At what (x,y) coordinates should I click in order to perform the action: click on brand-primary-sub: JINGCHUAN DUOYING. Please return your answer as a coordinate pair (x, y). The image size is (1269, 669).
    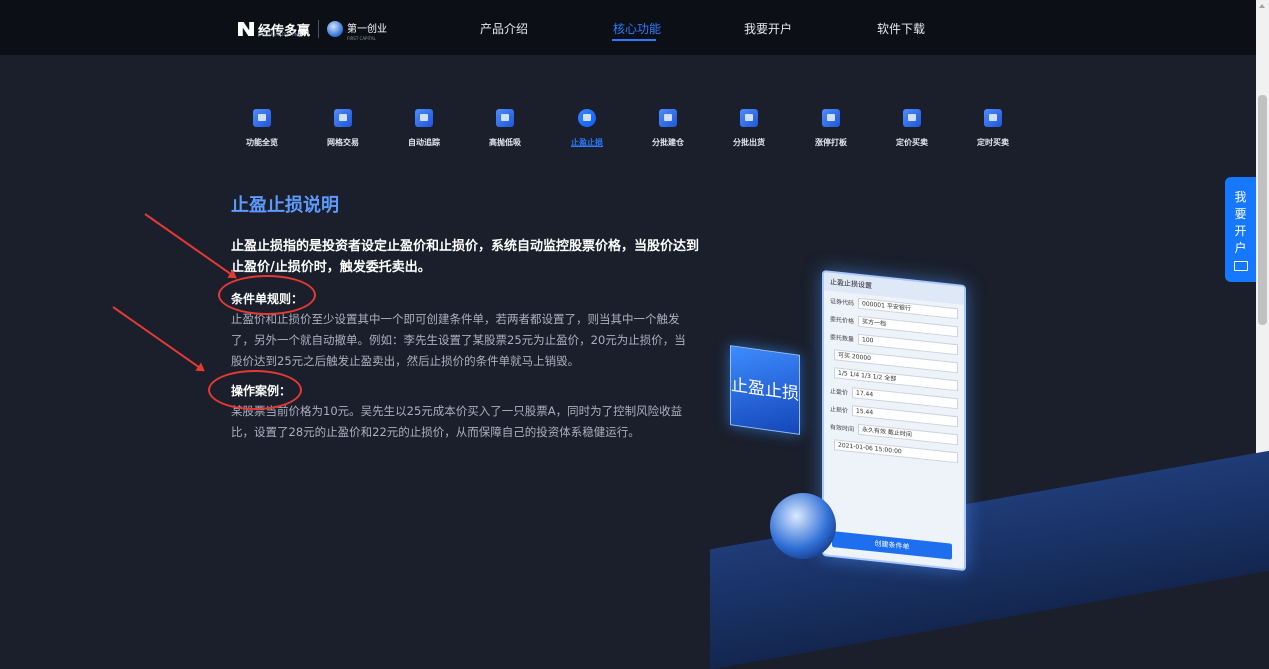
    Looking at the image, I should click on (279, 34).